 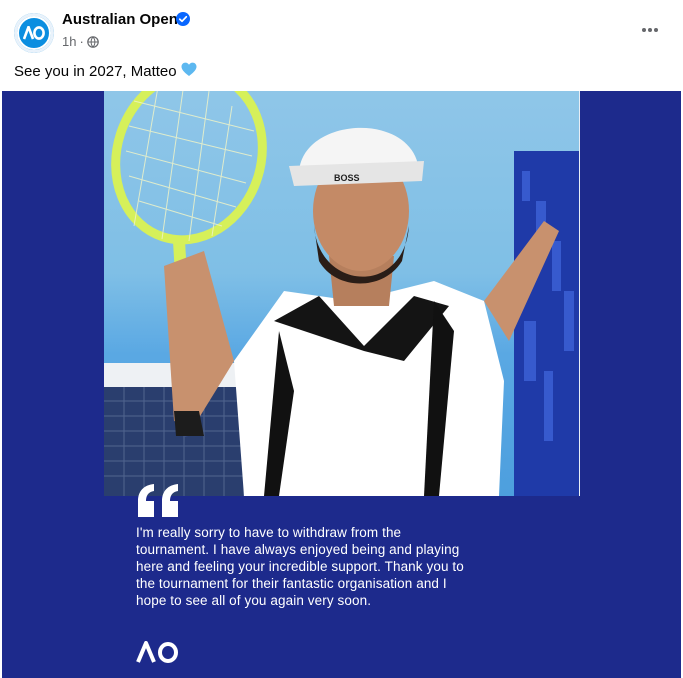 I want to click on post-time: 1h, so click(x=69, y=41).